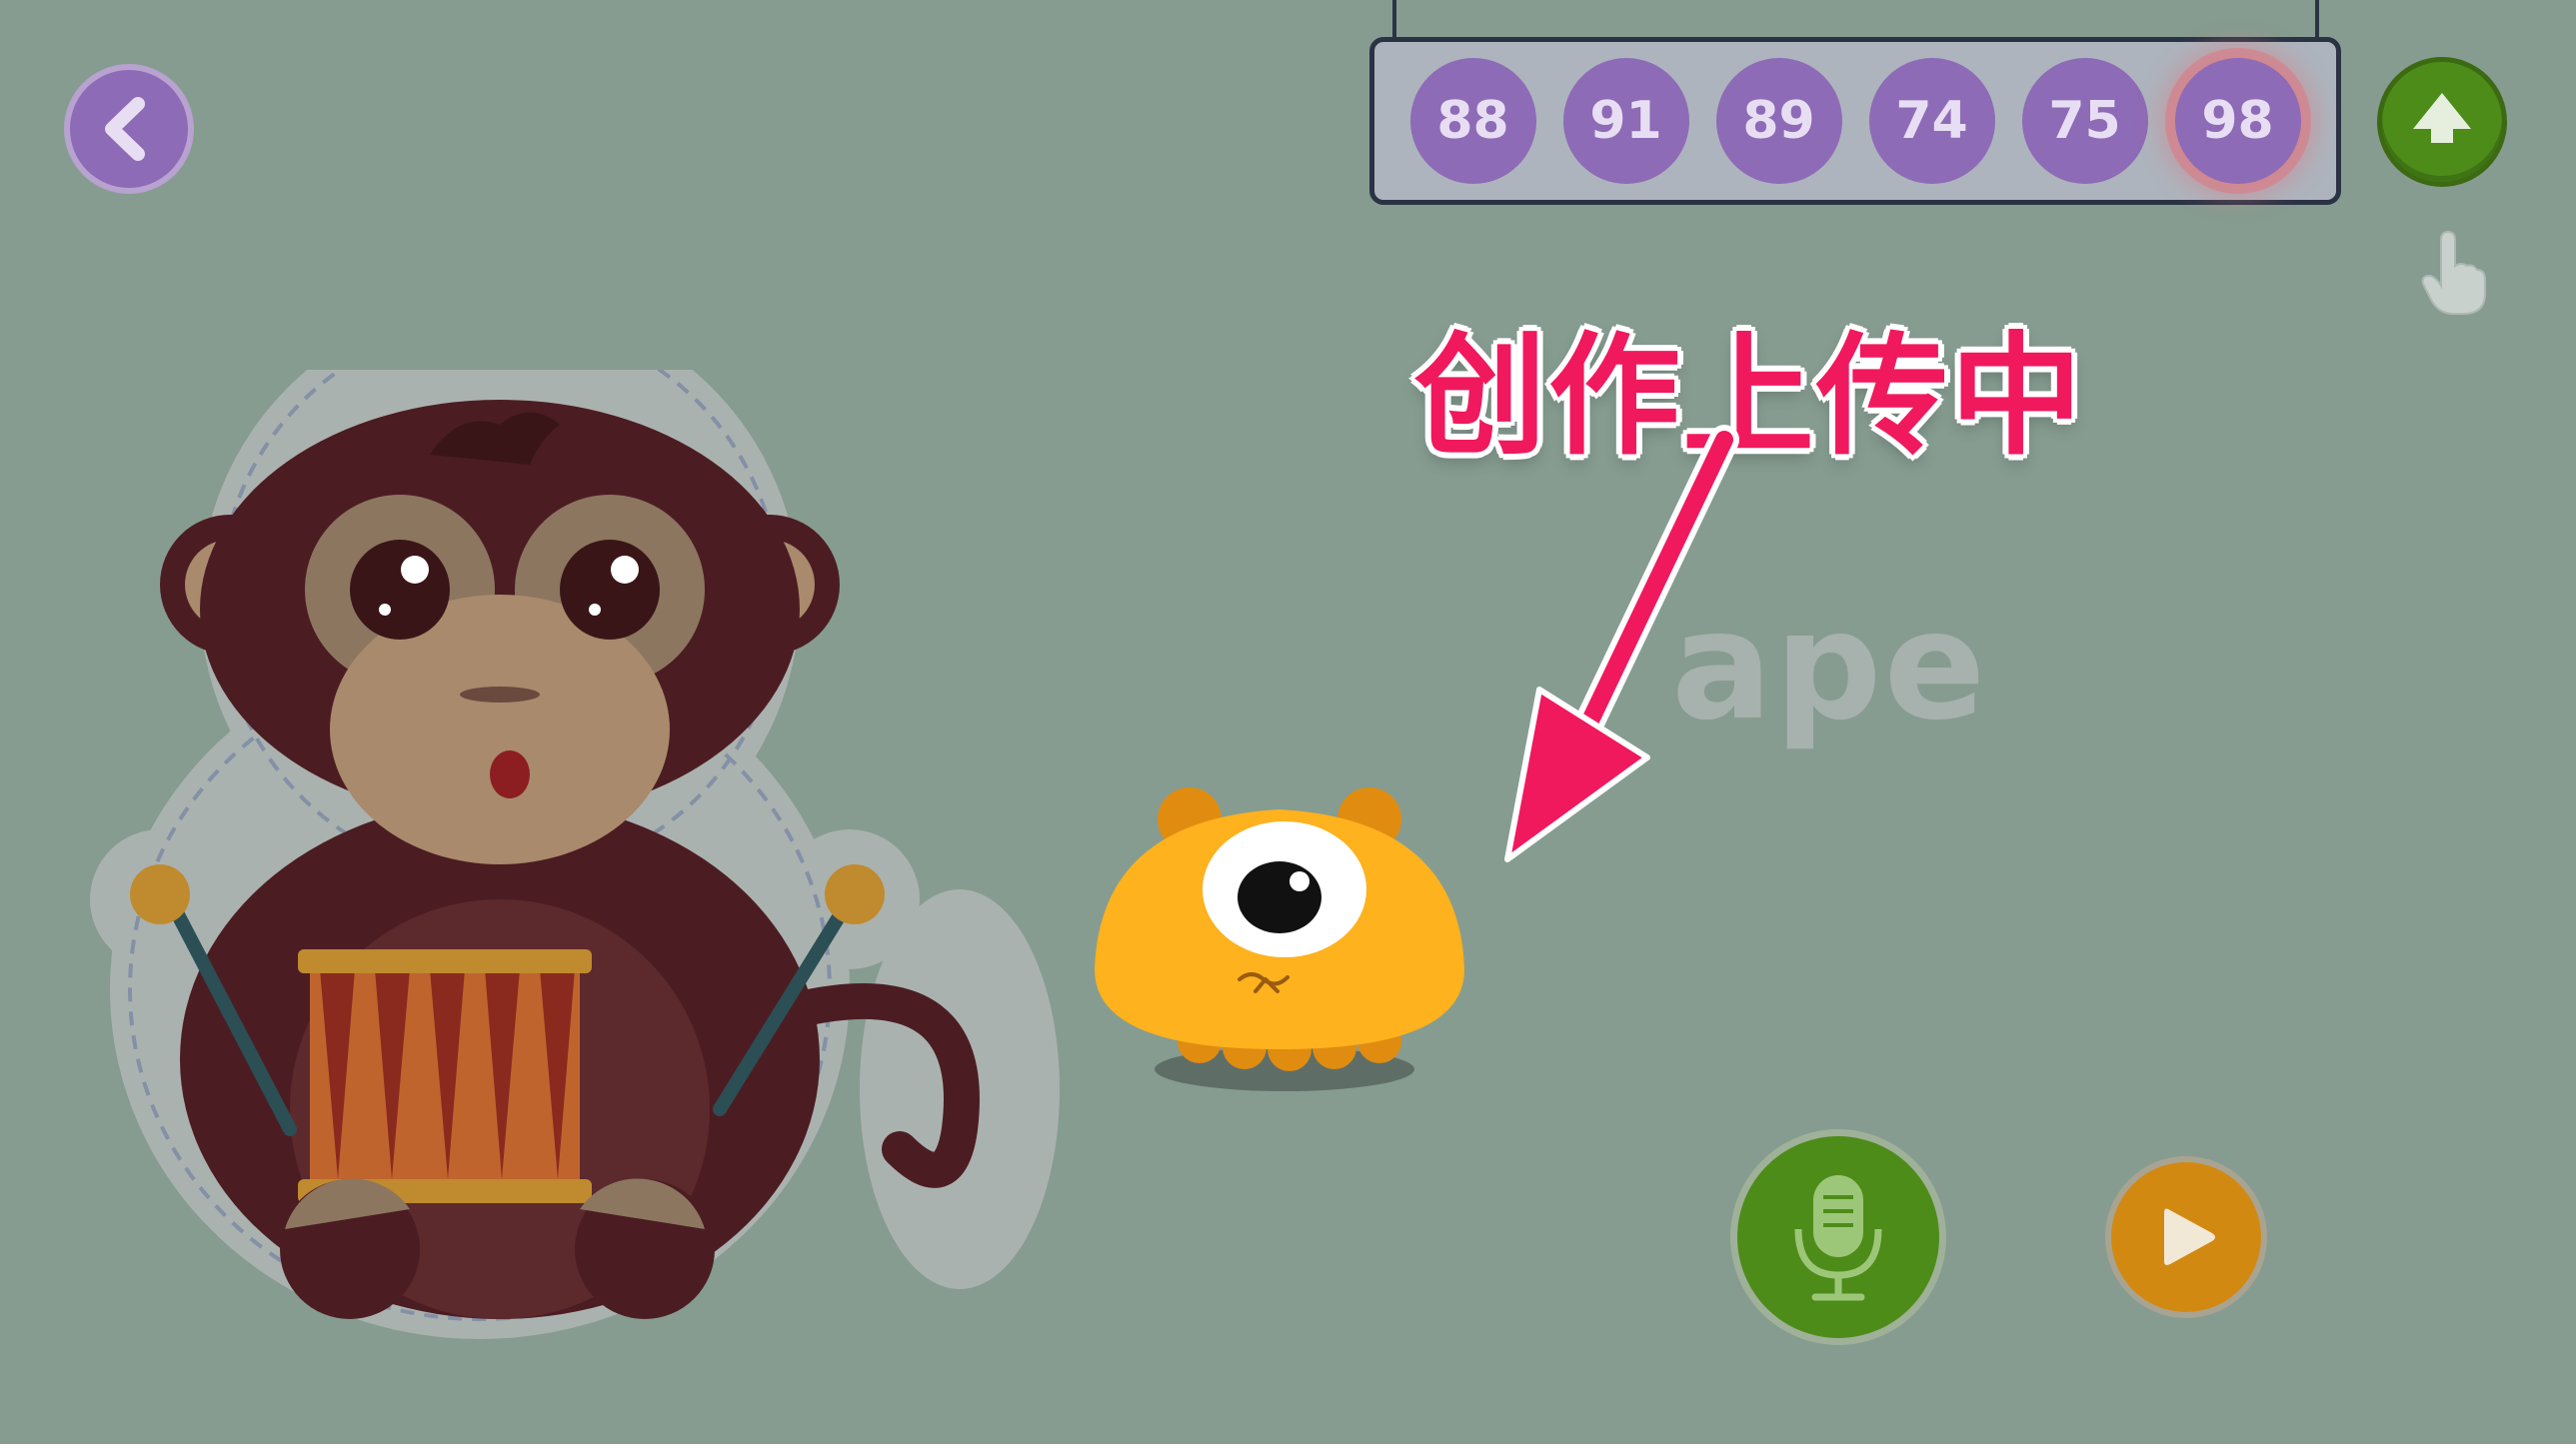  I want to click on score-badge: 74, so click(1932, 121).